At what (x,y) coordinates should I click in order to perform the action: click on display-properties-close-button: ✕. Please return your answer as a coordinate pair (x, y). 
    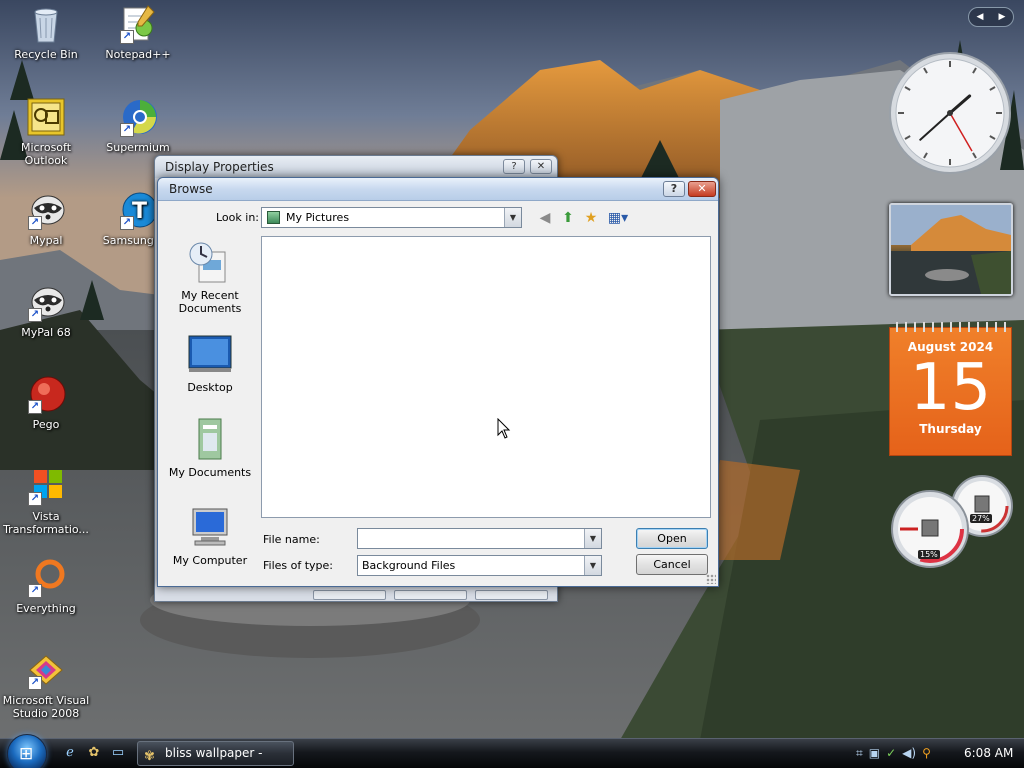
    Looking at the image, I should click on (541, 166).